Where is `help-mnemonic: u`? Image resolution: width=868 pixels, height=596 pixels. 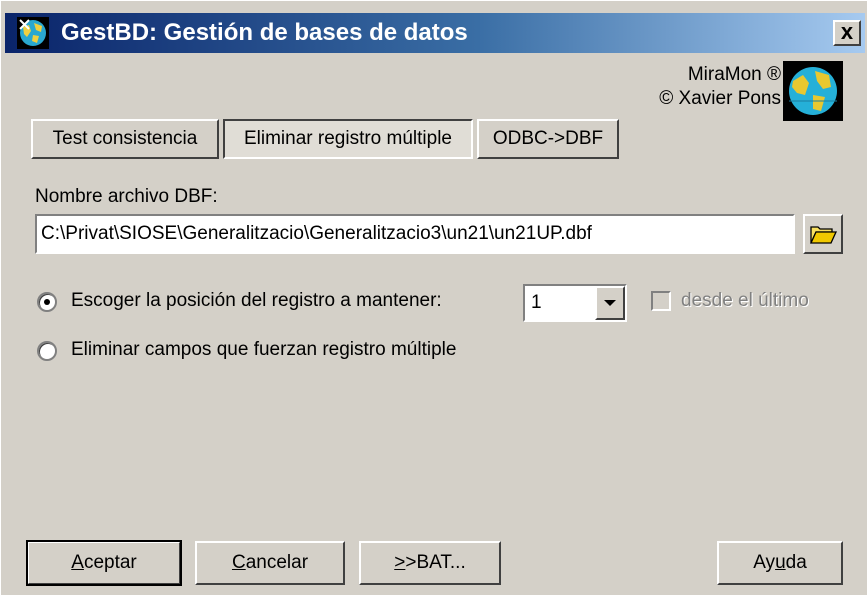
help-mnemonic: u is located at coordinates (780, 562).